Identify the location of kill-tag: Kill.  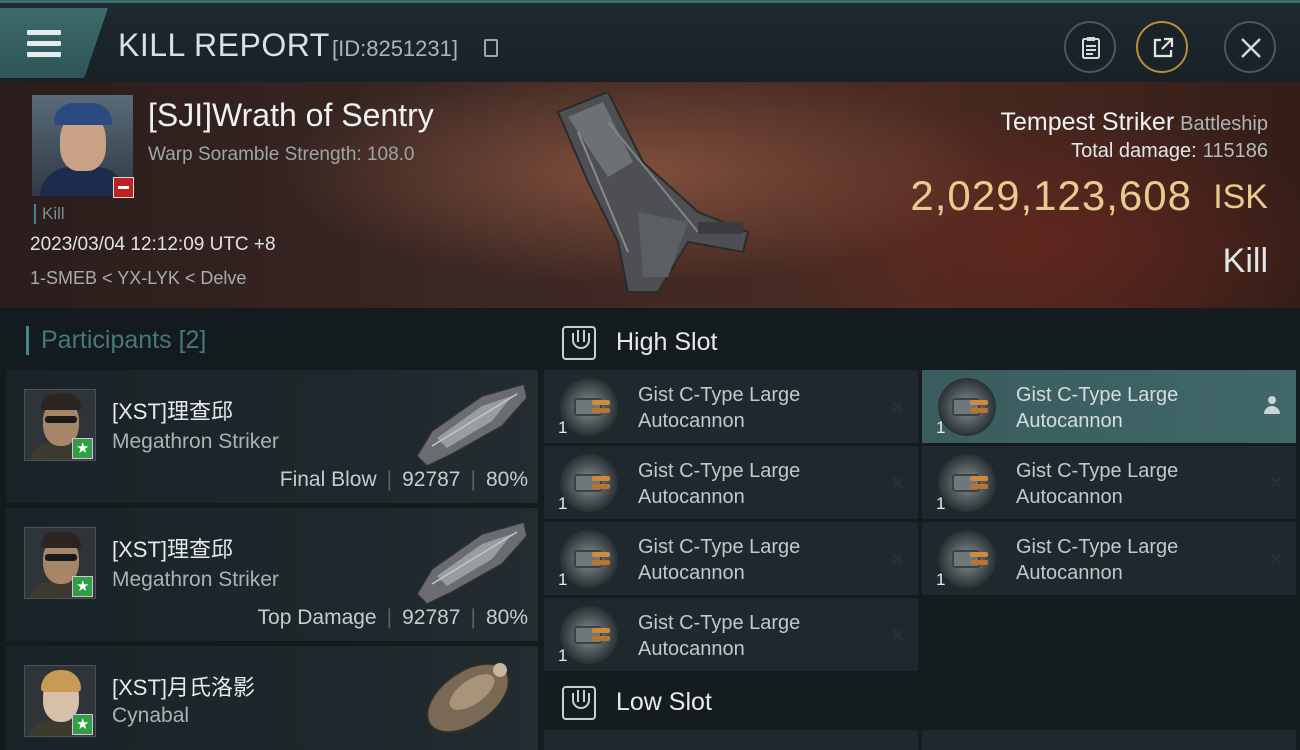
(49, 214).